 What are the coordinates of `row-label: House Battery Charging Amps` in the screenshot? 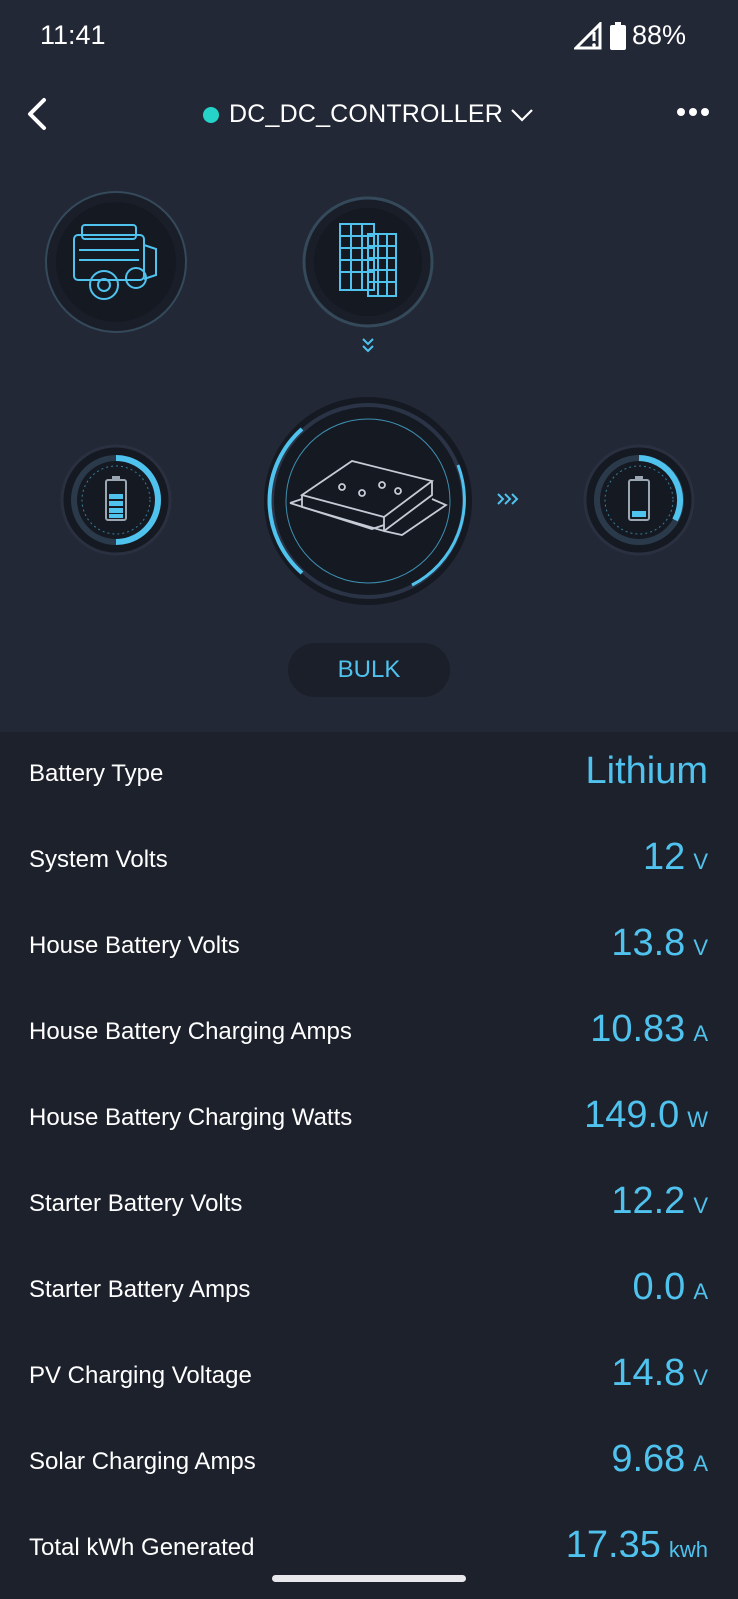 It's located at (190, 1031).